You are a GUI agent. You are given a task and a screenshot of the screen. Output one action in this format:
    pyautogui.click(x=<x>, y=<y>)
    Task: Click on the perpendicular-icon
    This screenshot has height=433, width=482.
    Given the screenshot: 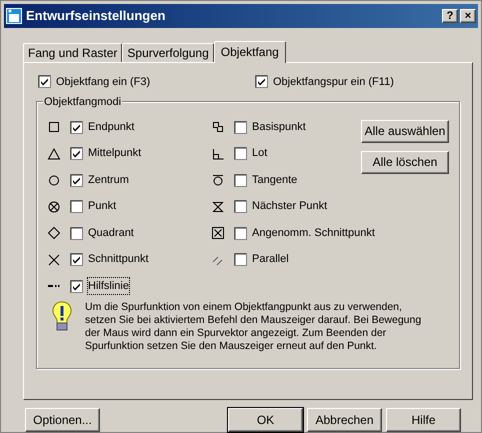 What is the action you would take?
    pyautogui.click(x=218, y=153)
    